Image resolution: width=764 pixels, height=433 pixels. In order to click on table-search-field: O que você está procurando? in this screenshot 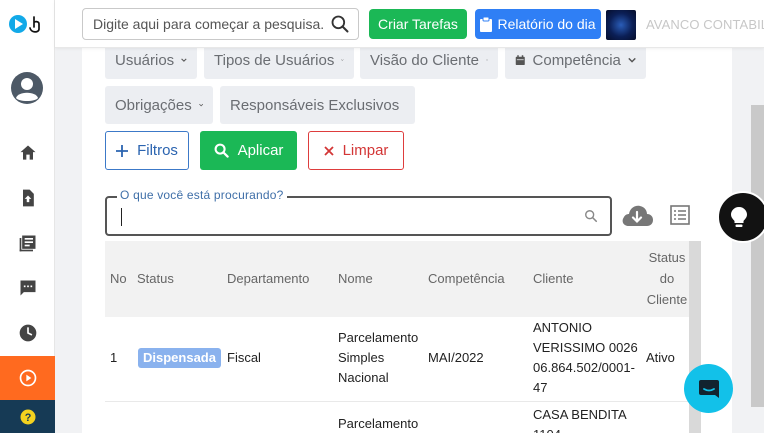, I will do `click(358, 212)`.